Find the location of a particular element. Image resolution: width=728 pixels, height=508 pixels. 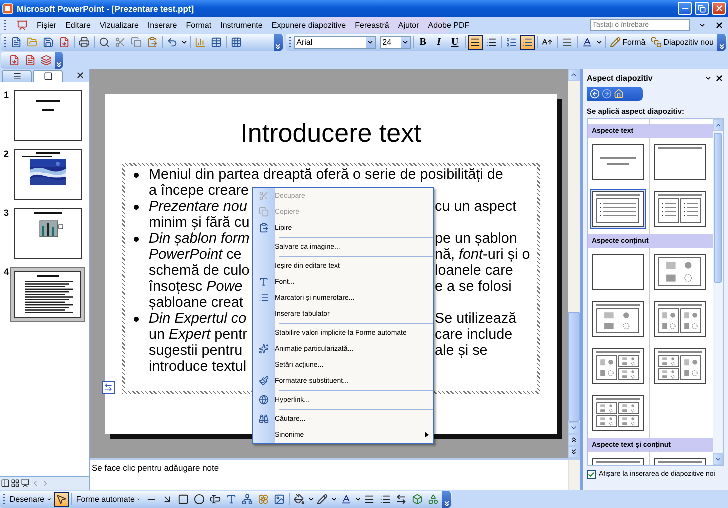

slide-number: 4 is located at coordinates (7, 272).